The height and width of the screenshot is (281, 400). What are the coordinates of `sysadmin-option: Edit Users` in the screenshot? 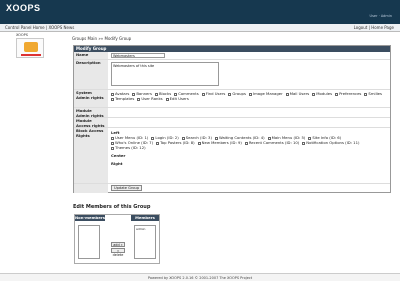 It's located at (177, 98).